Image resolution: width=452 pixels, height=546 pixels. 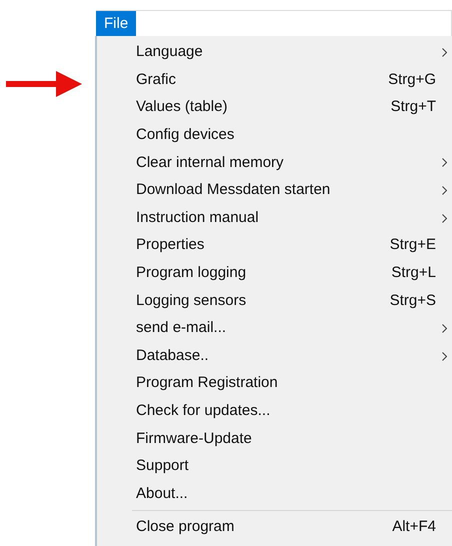 What do you see at coordinates (116, 23) in the screenshot?
I see `menu-bar-item: File` at bounding box center [116, 23].